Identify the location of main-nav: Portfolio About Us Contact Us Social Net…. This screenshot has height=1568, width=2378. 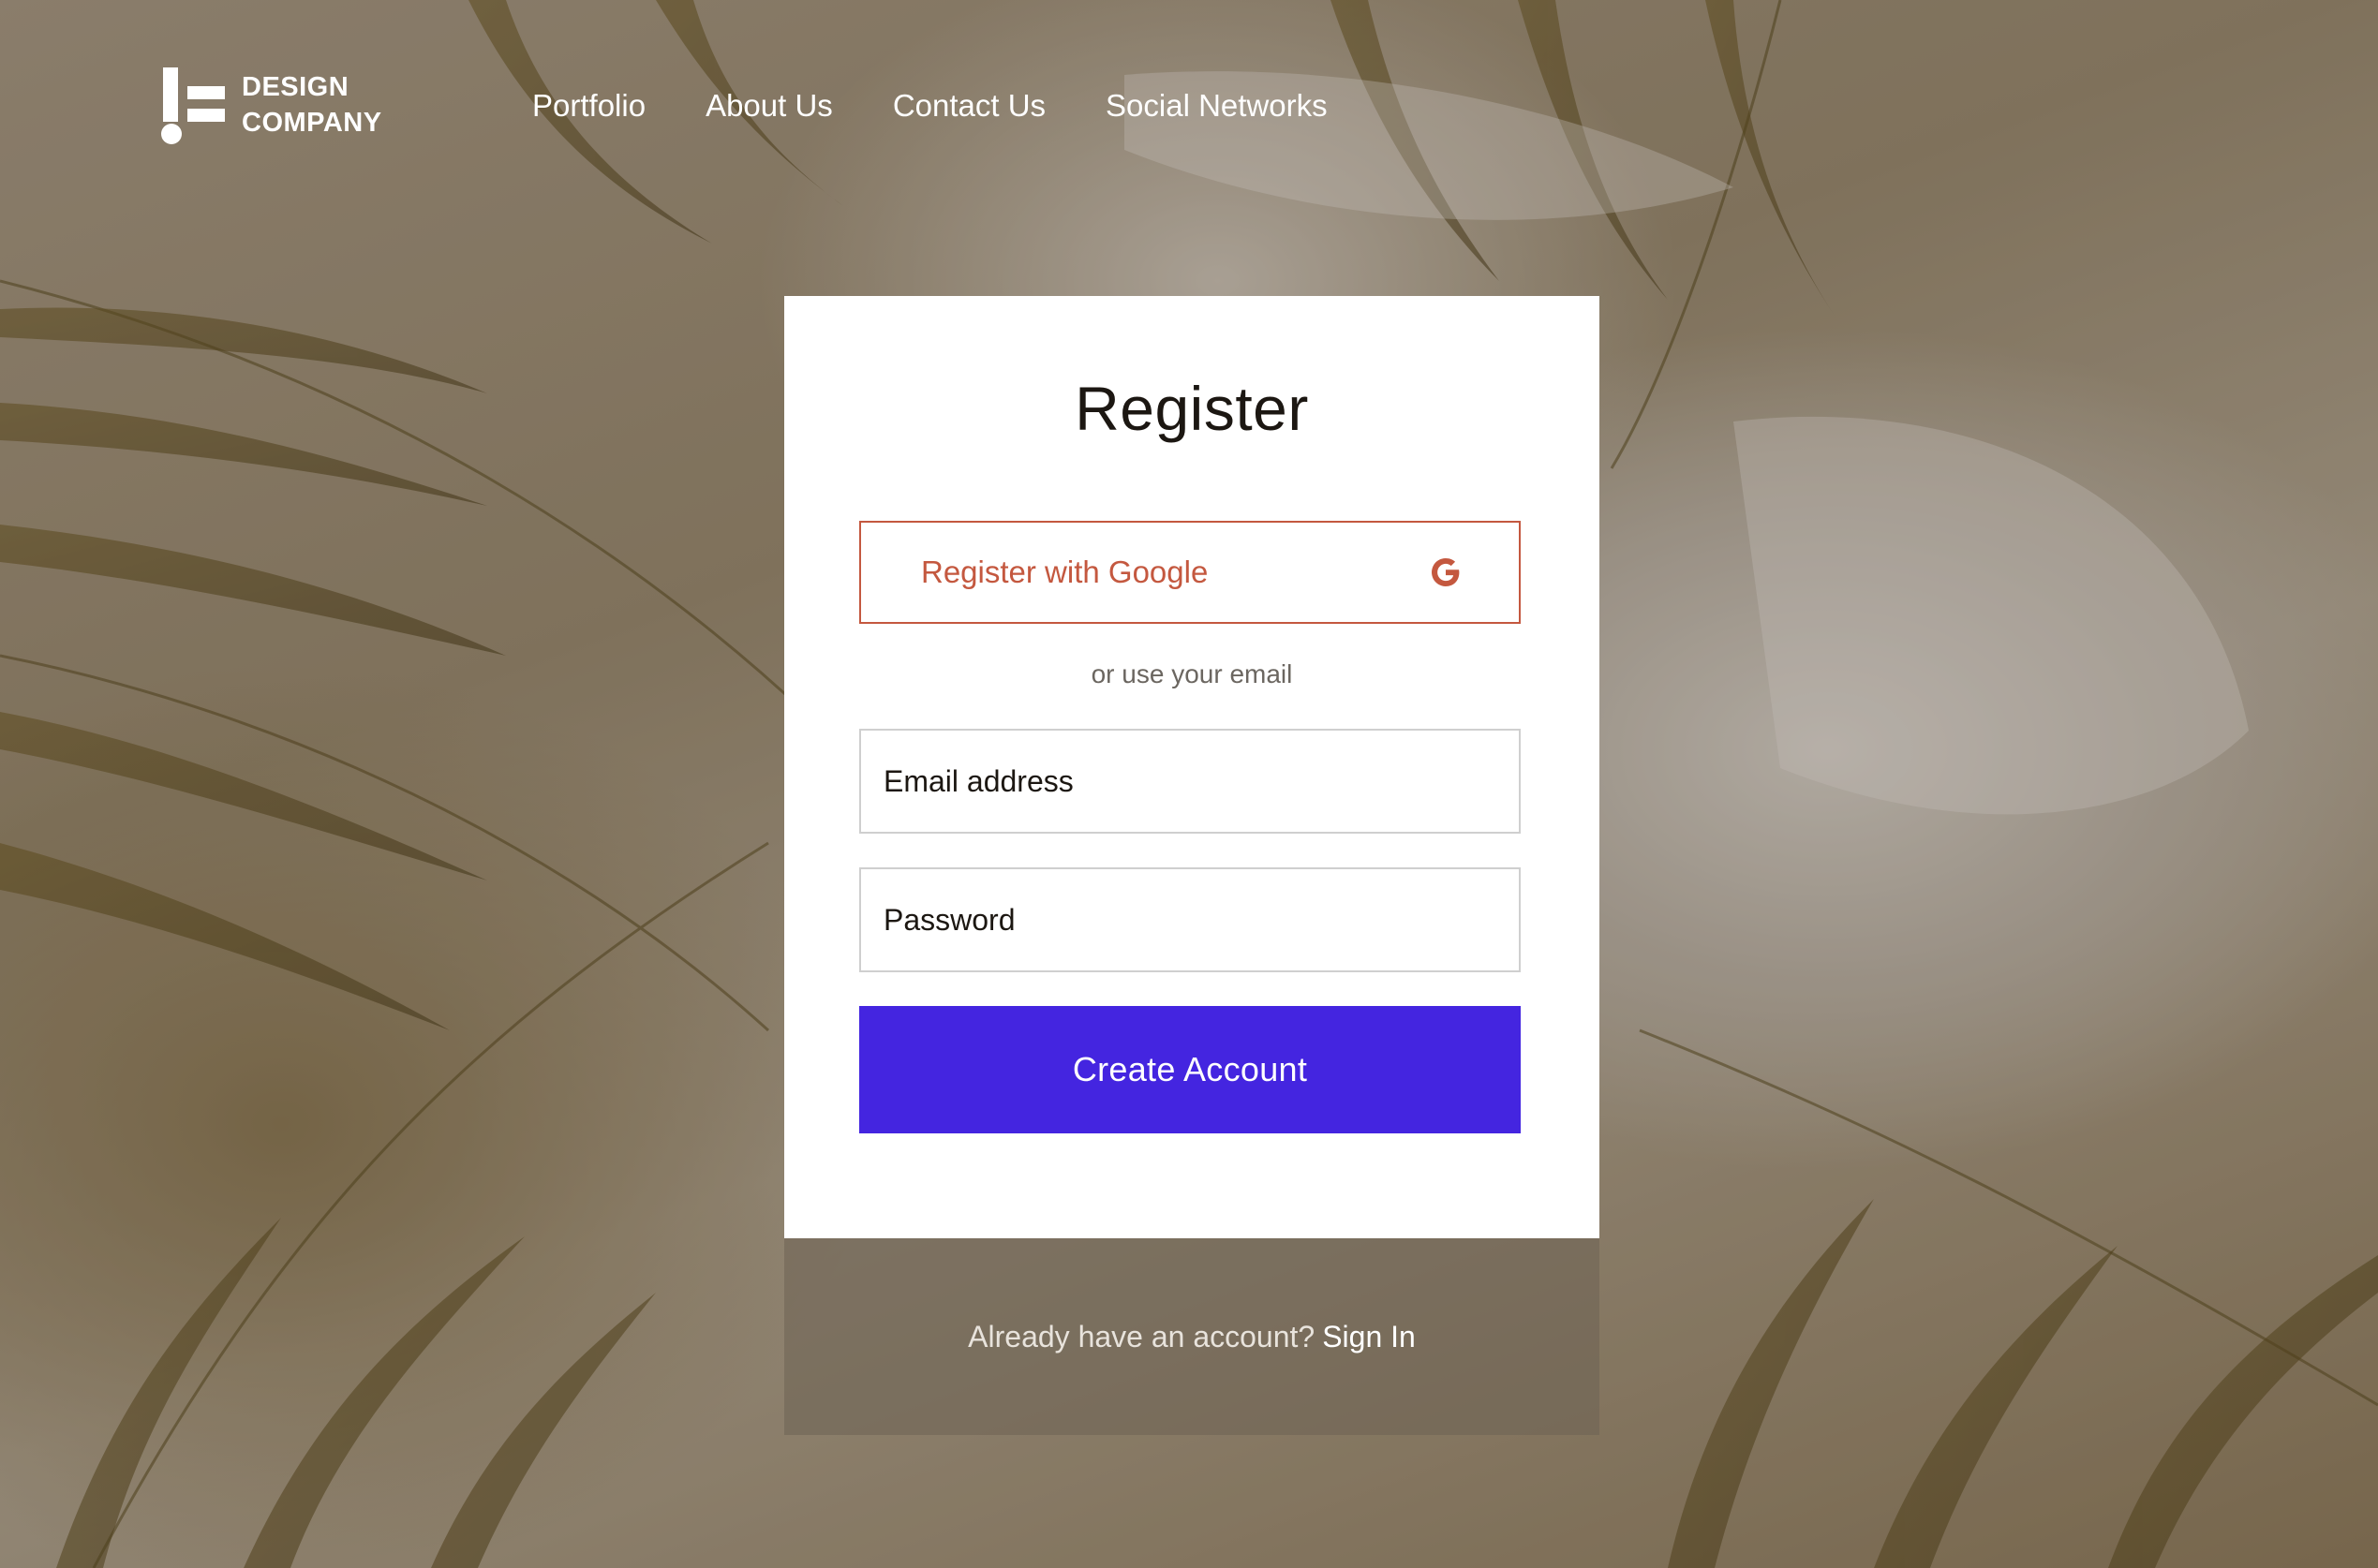
(930, 105).